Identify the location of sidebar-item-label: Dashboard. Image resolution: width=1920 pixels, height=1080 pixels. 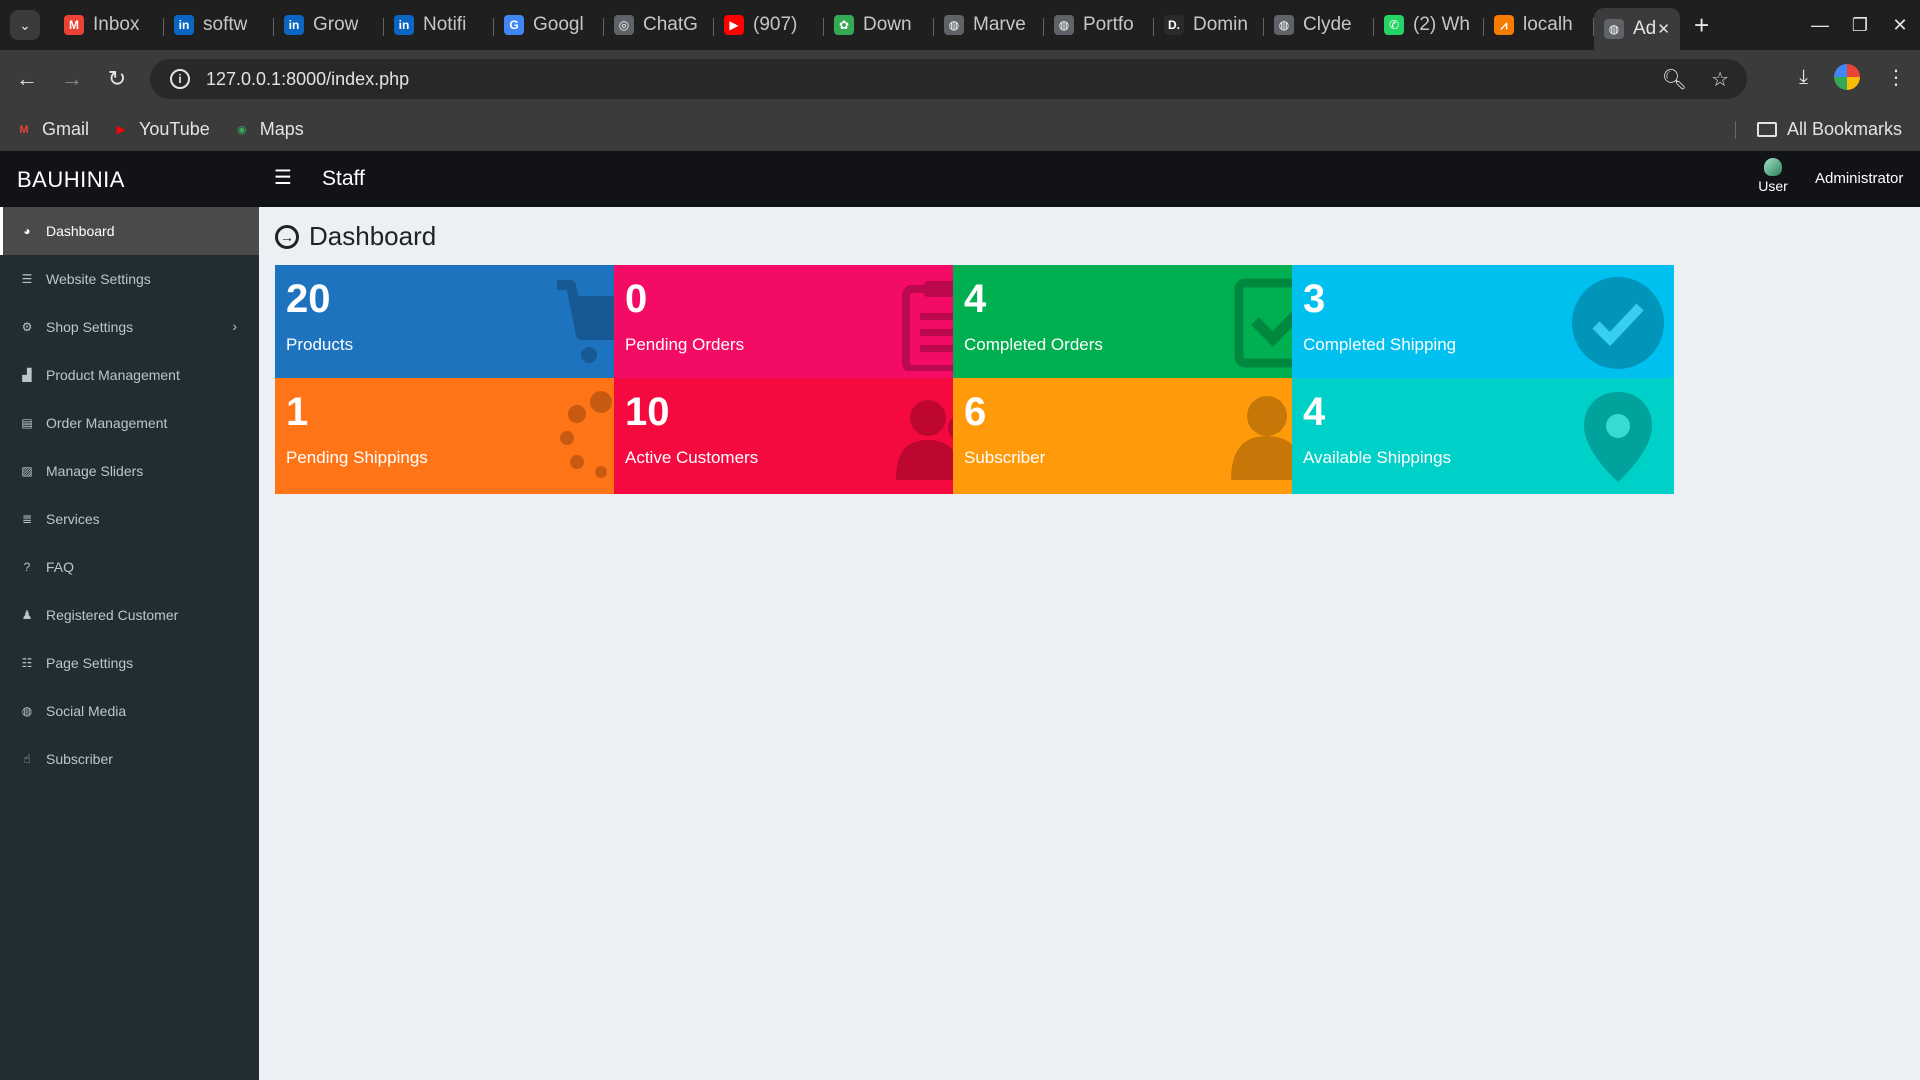
(80, 231).